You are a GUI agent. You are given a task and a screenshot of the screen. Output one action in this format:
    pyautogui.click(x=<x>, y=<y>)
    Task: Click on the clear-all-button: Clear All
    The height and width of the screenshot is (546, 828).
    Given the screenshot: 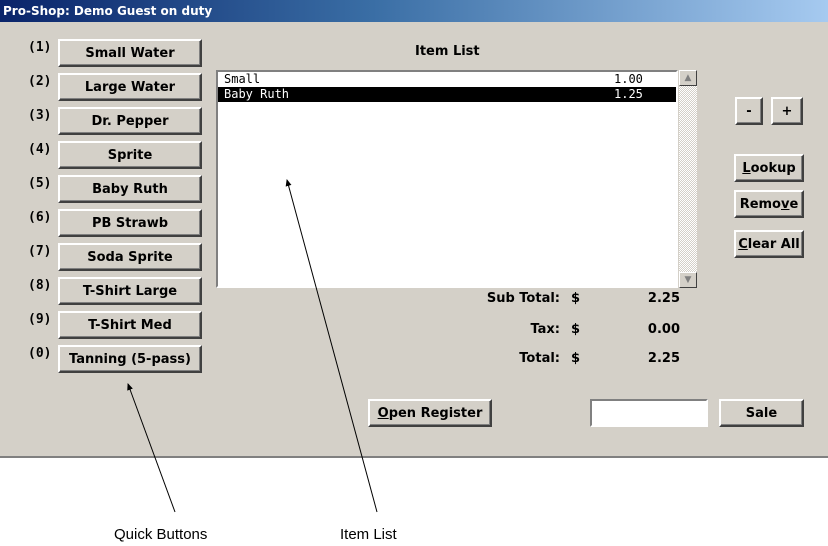 What is the action you would take?
    pyautogui.click(x=769, y=244)
    